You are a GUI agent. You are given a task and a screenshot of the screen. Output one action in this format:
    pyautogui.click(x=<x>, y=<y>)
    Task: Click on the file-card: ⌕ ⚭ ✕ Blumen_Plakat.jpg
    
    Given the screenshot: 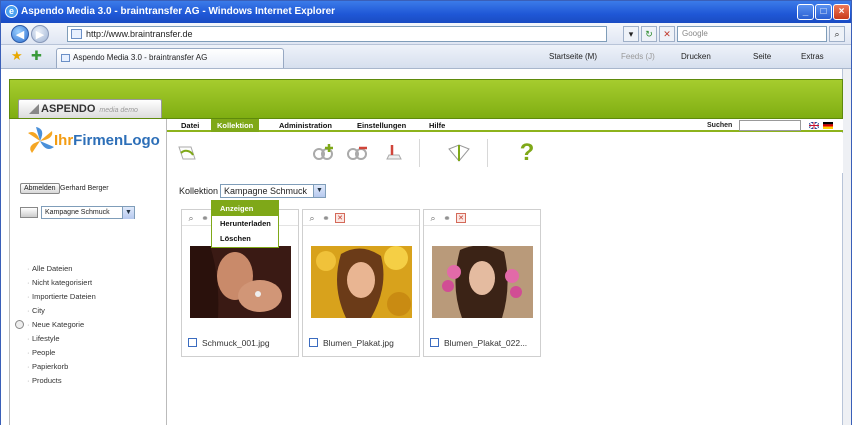 What is the action you would take?
    pyautogui.click(x=361, y=283)
    